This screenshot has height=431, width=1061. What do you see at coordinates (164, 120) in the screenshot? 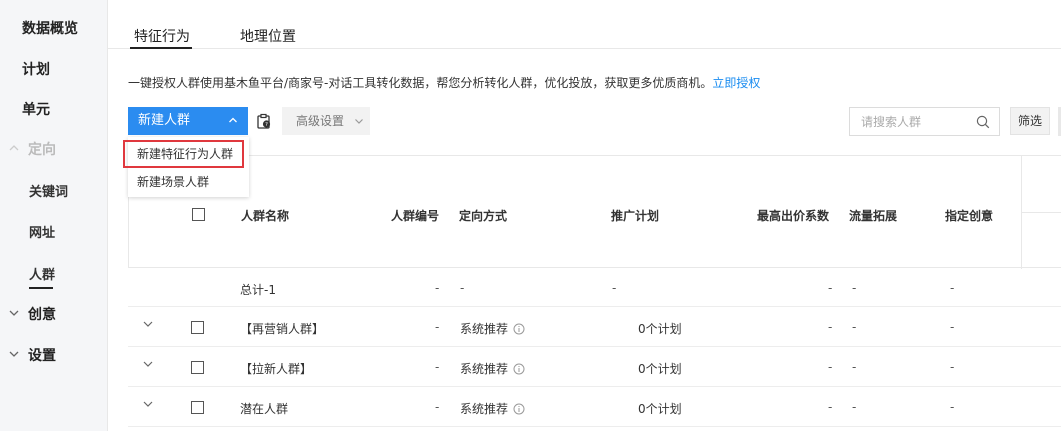
I see `new-audience-label: 新建人群` at bounding box center [164, 120].